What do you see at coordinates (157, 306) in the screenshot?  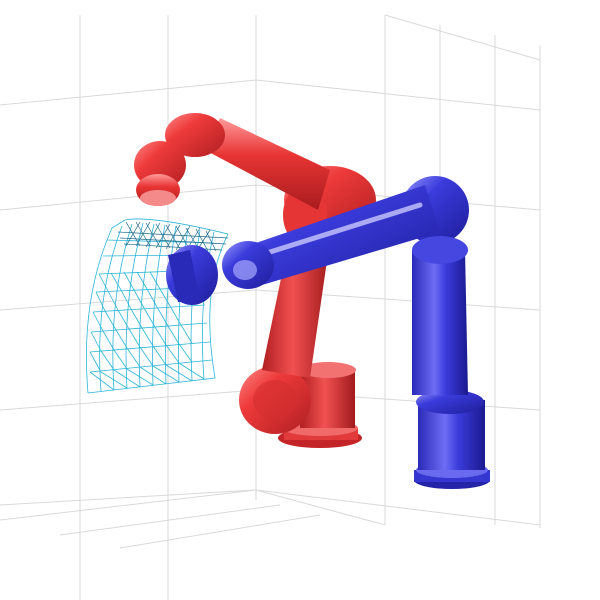 I see `surface-mesh` at bounding box center [157, 306].